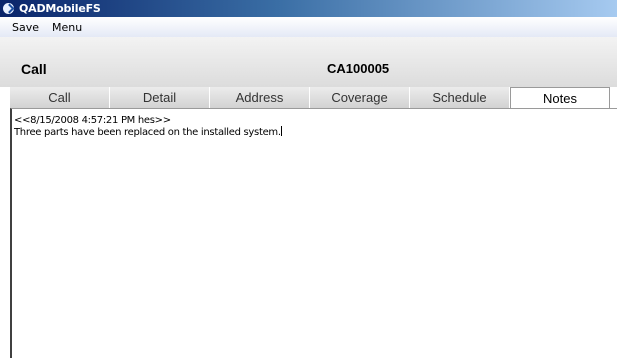 This screenshot has width=617, height=358. I want to click on page-title: Call, so click(34, 69).